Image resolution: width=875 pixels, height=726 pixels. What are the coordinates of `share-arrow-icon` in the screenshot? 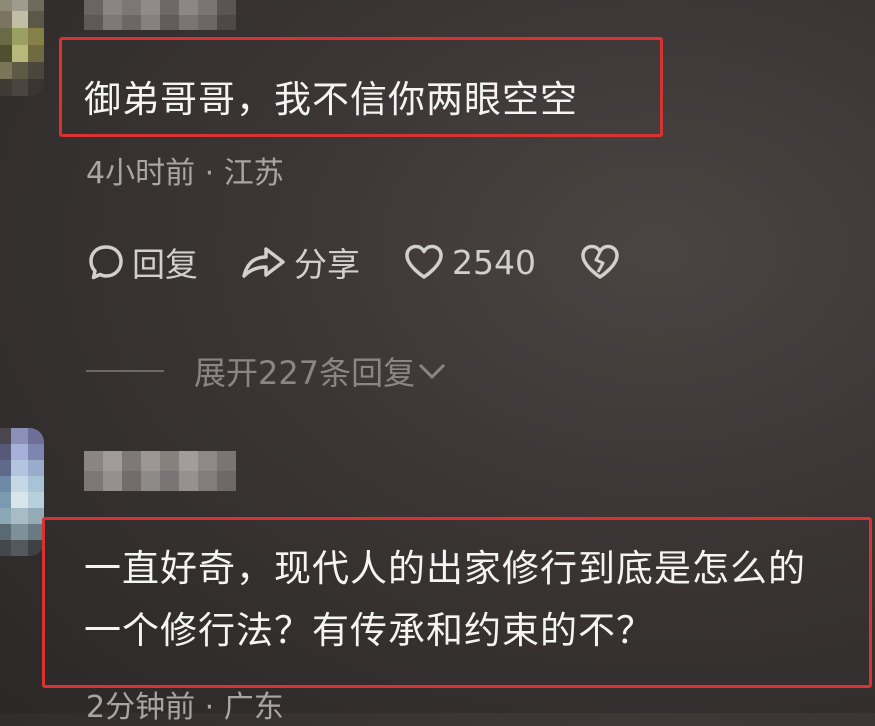 It's located at (263, 262).